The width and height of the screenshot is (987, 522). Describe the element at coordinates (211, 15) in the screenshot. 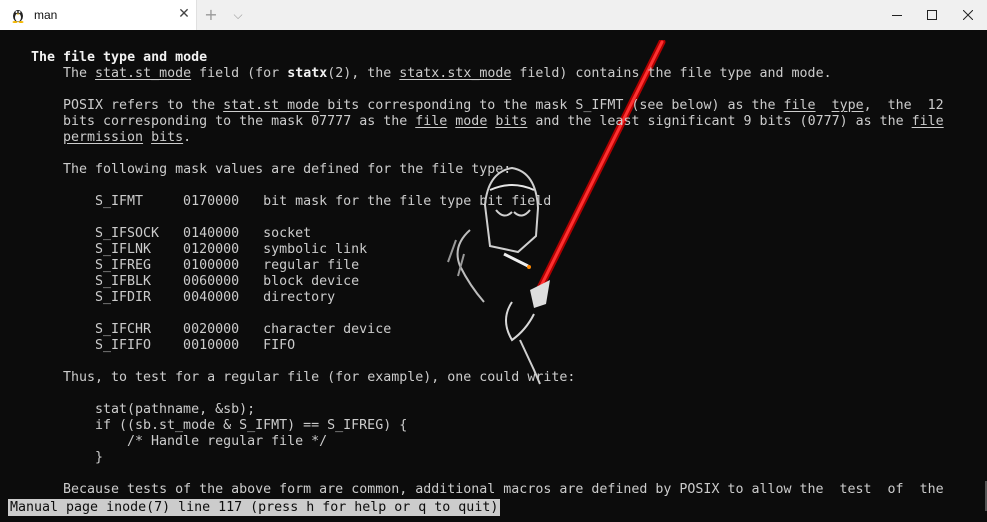

I see `new-tab-button: +` at that location.